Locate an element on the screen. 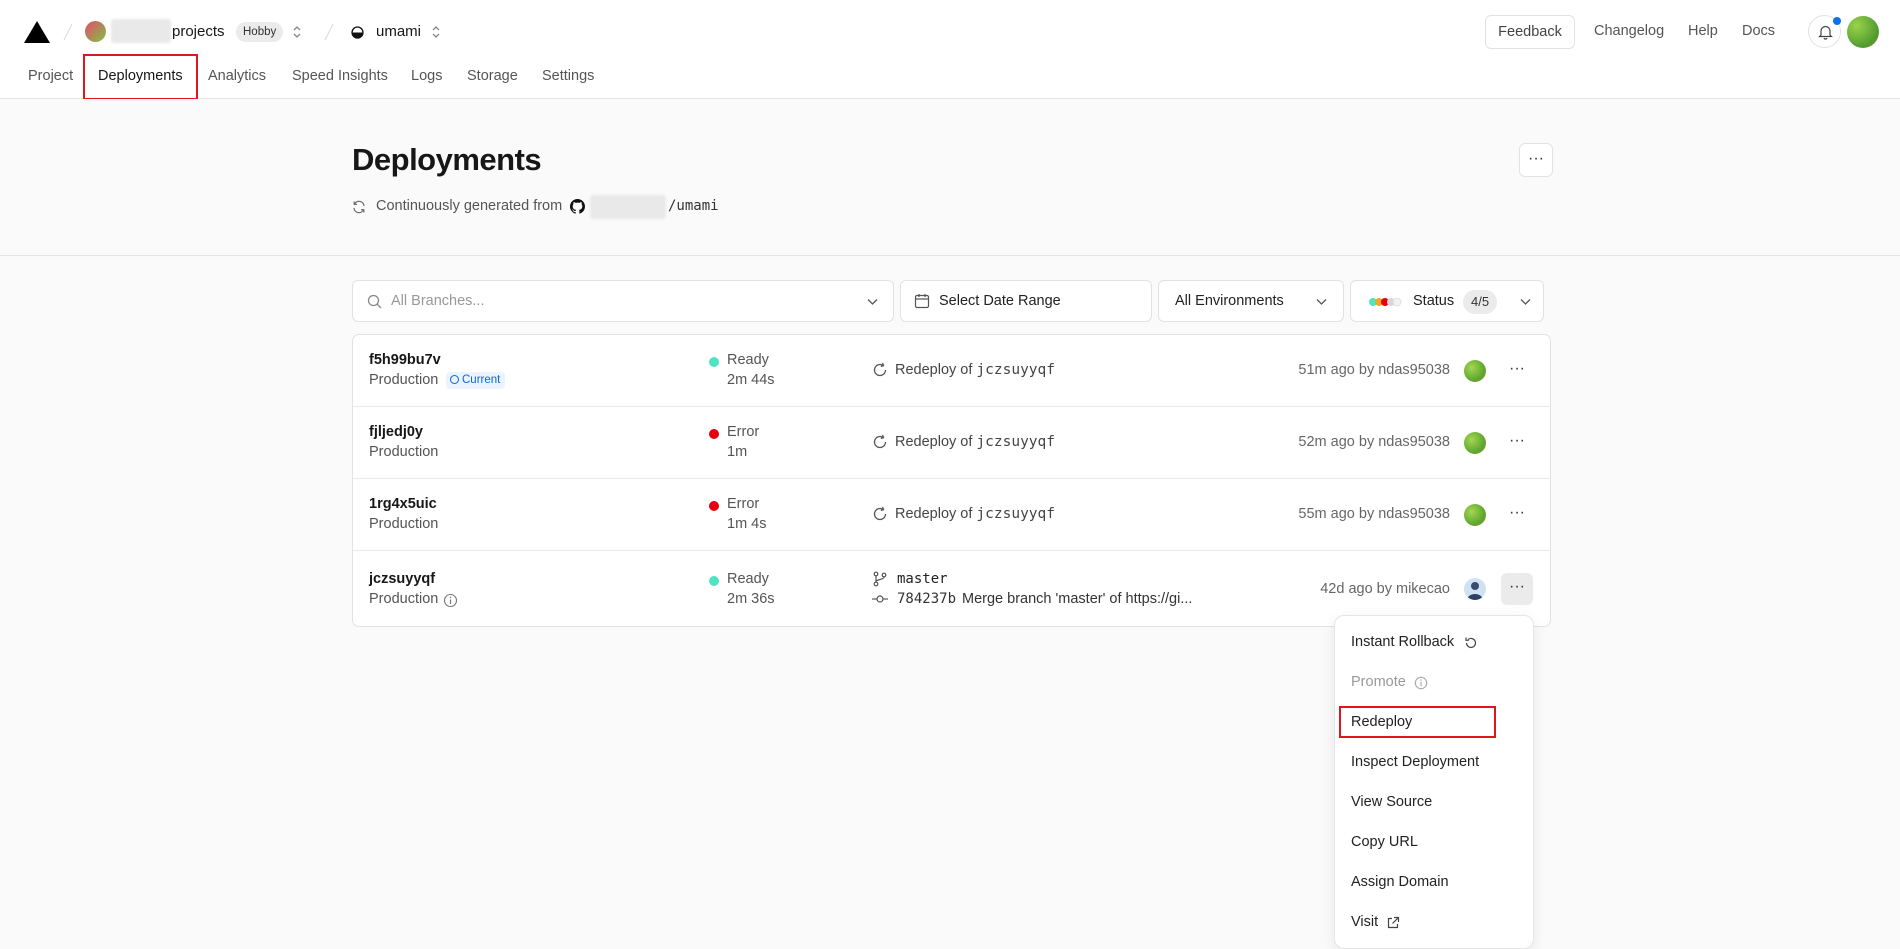 This screenshot has width=1900, height=949. deployment-time-author: 42d ago by mikecao is located at coordinates (1385, 589).